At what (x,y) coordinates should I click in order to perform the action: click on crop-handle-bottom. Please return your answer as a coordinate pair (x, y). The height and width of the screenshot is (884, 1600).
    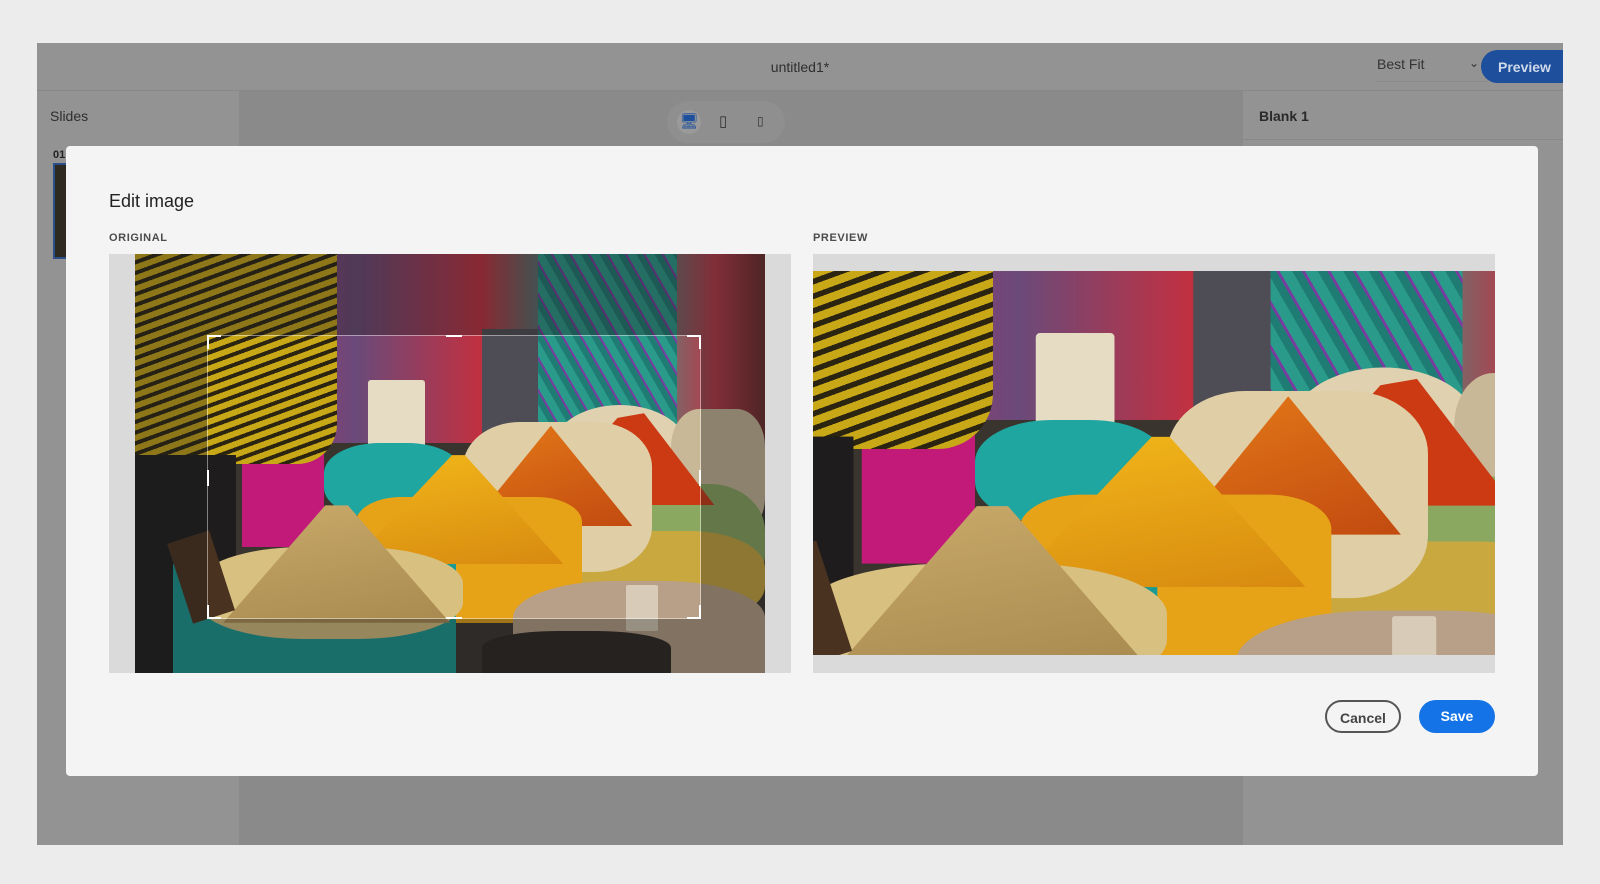
    Looking at the image, I should click on (454, 618).